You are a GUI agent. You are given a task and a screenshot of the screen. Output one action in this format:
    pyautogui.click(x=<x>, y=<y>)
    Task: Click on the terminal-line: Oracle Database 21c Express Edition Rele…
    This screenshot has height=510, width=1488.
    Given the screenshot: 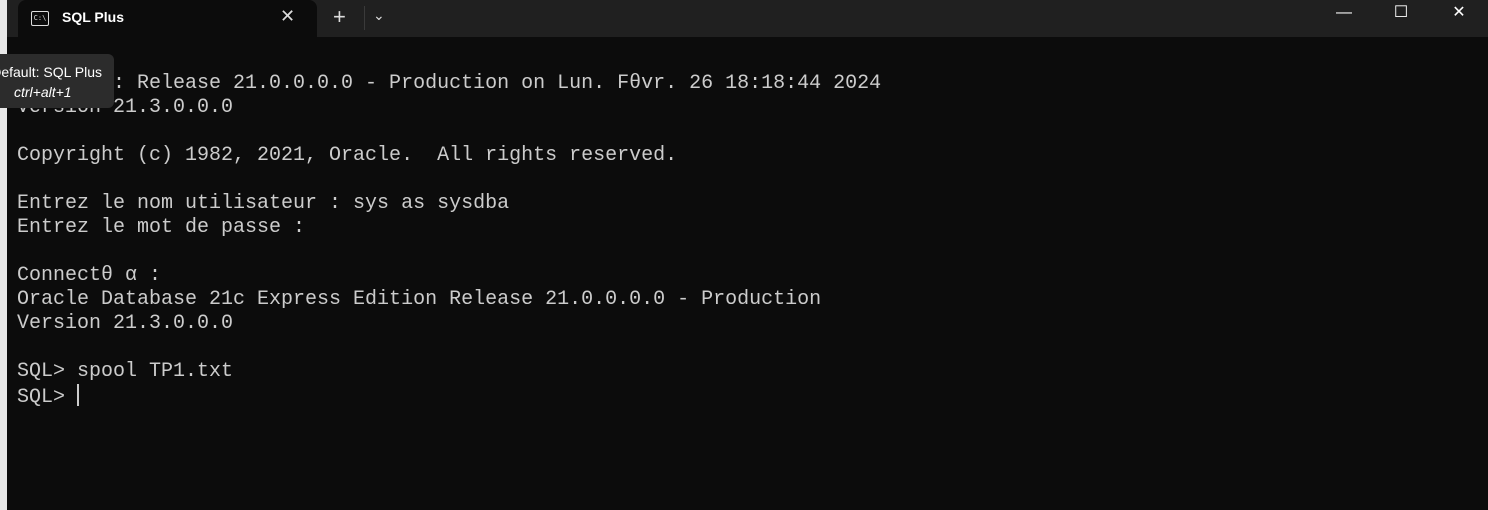 What is the action you would take?
    pyautogui.click(x=419, y=299)
    